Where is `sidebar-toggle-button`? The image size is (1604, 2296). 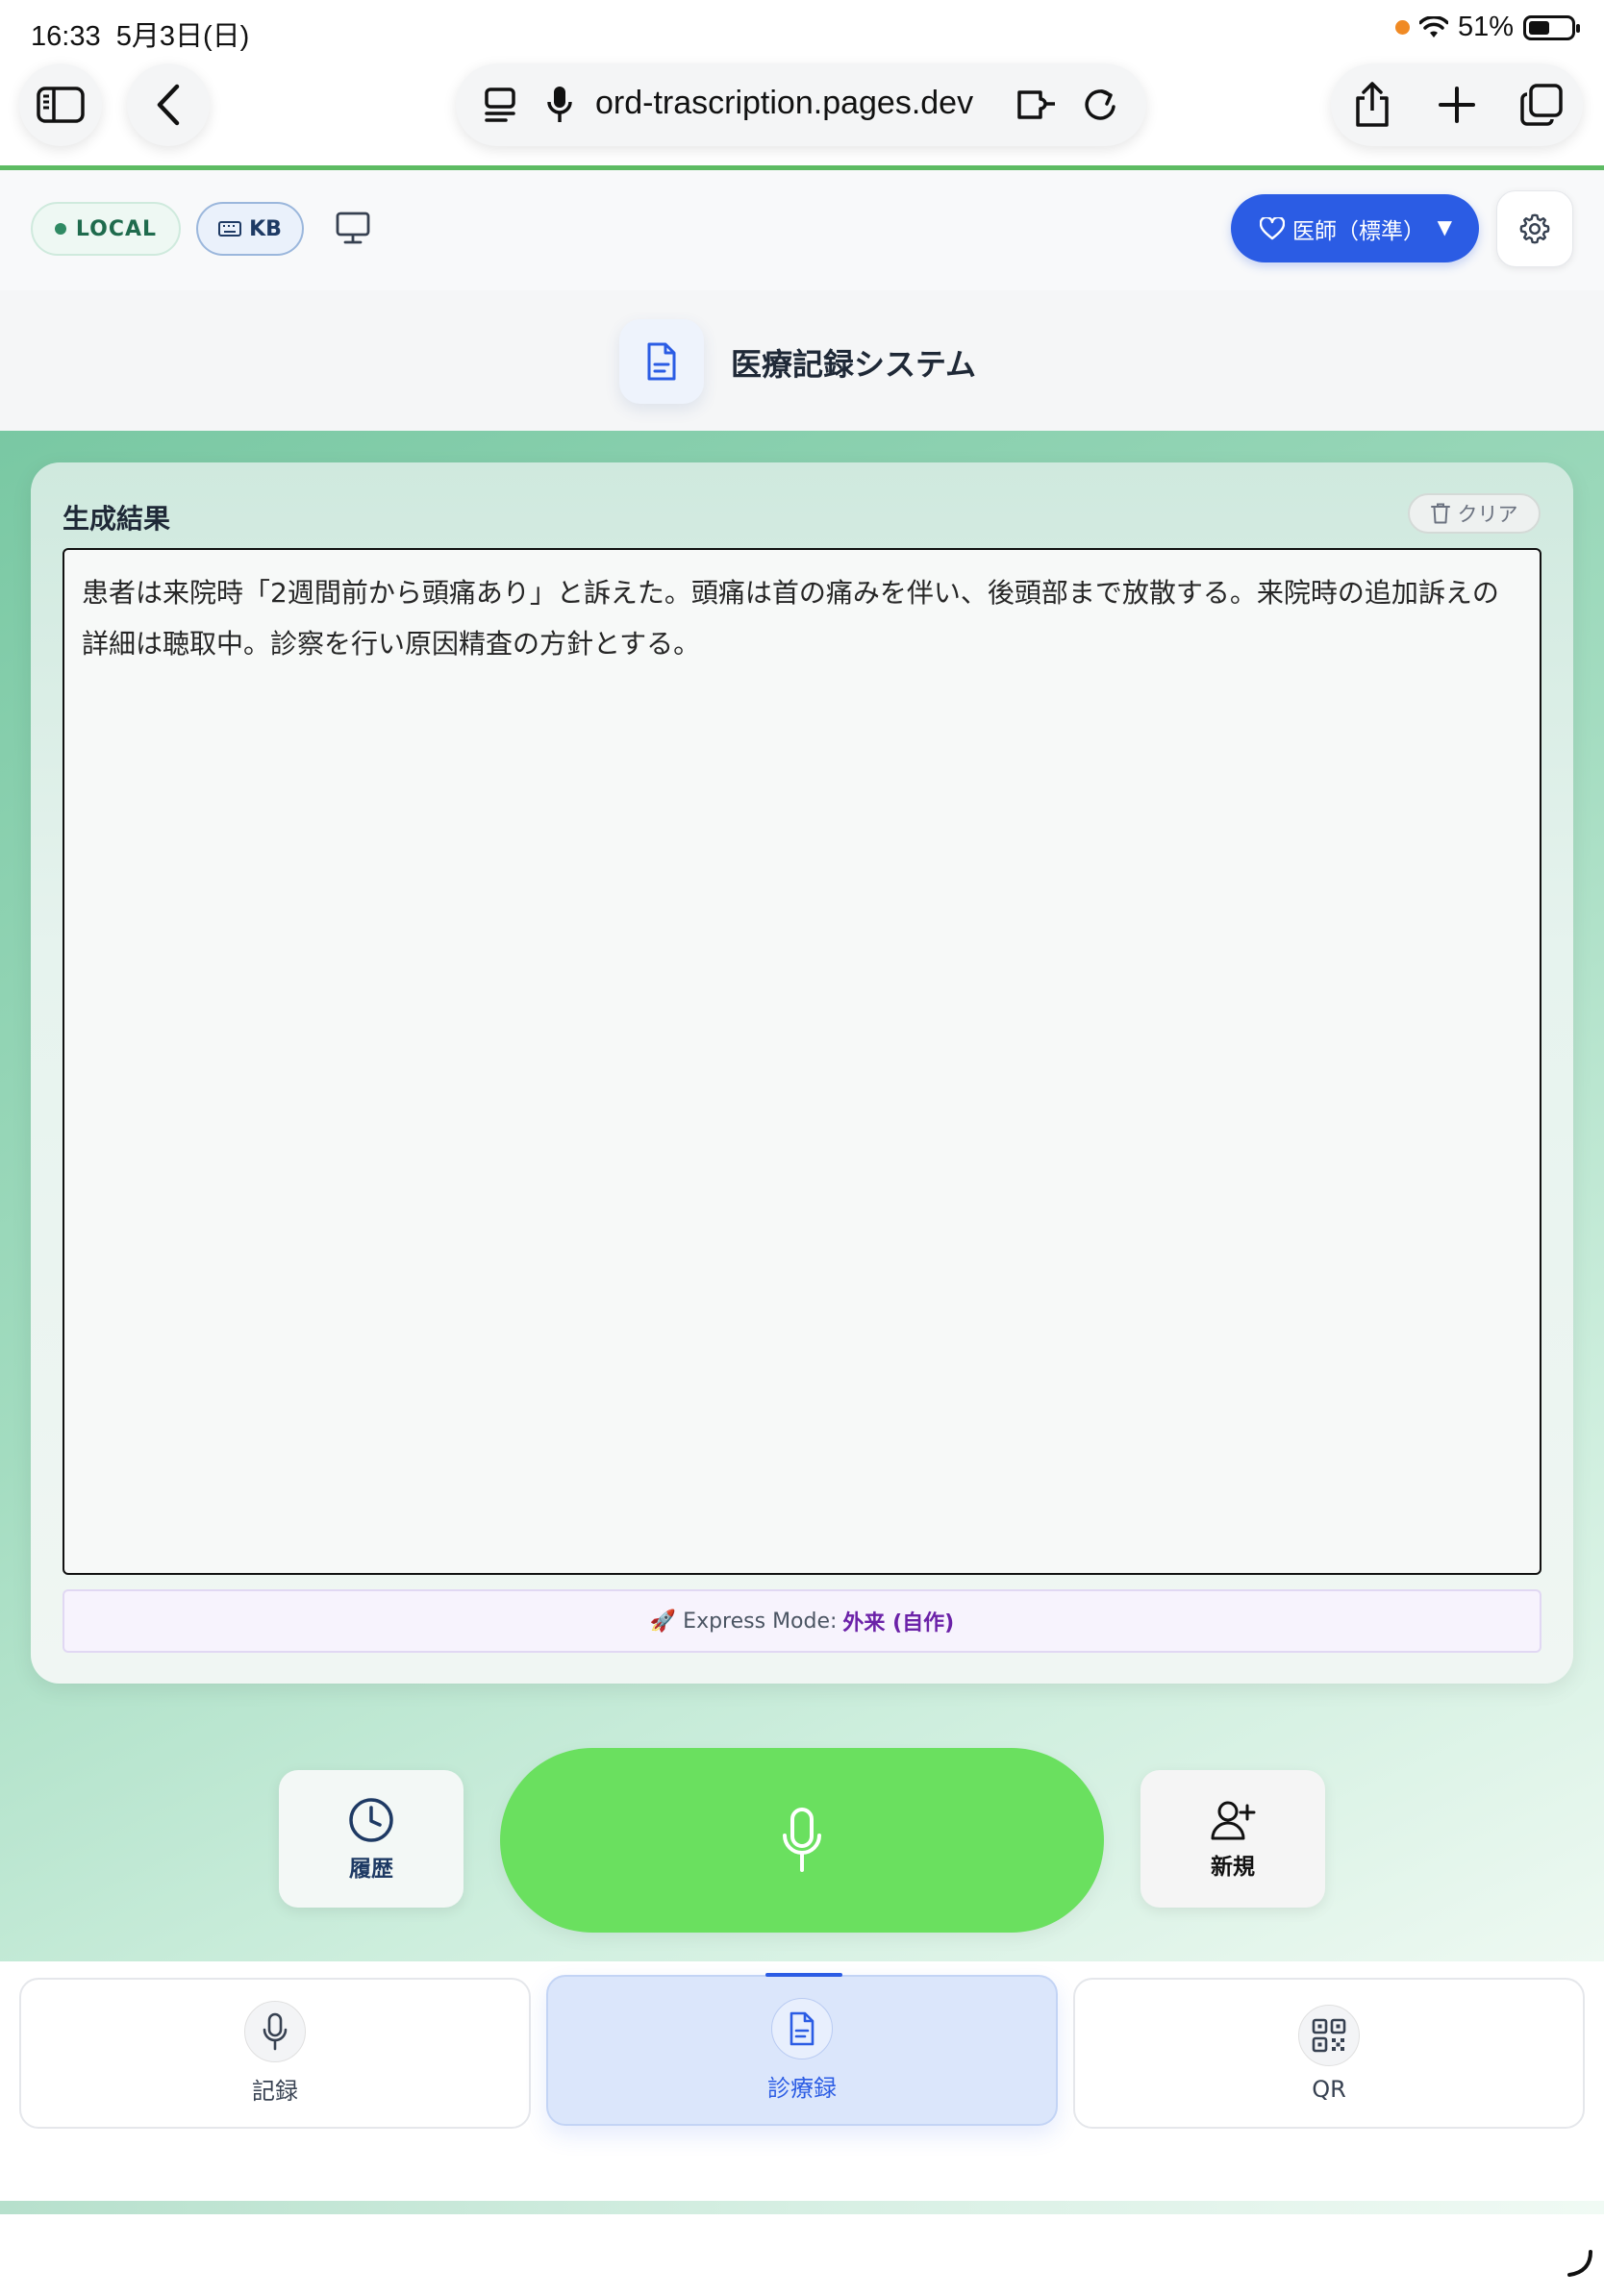 sidebar-toggle-button is located at coordinates (60, 104).